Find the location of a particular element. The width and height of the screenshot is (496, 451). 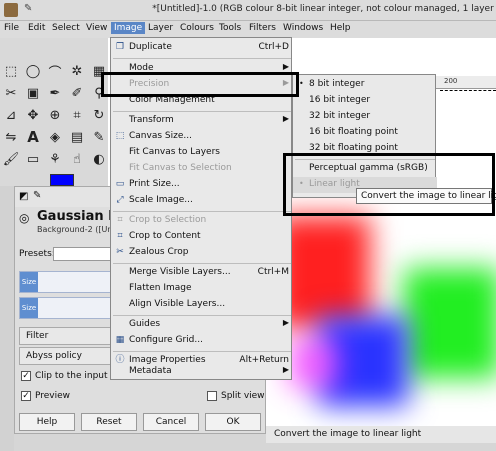

ruler-tick-label: 200 is located at coordinates (451, 81).